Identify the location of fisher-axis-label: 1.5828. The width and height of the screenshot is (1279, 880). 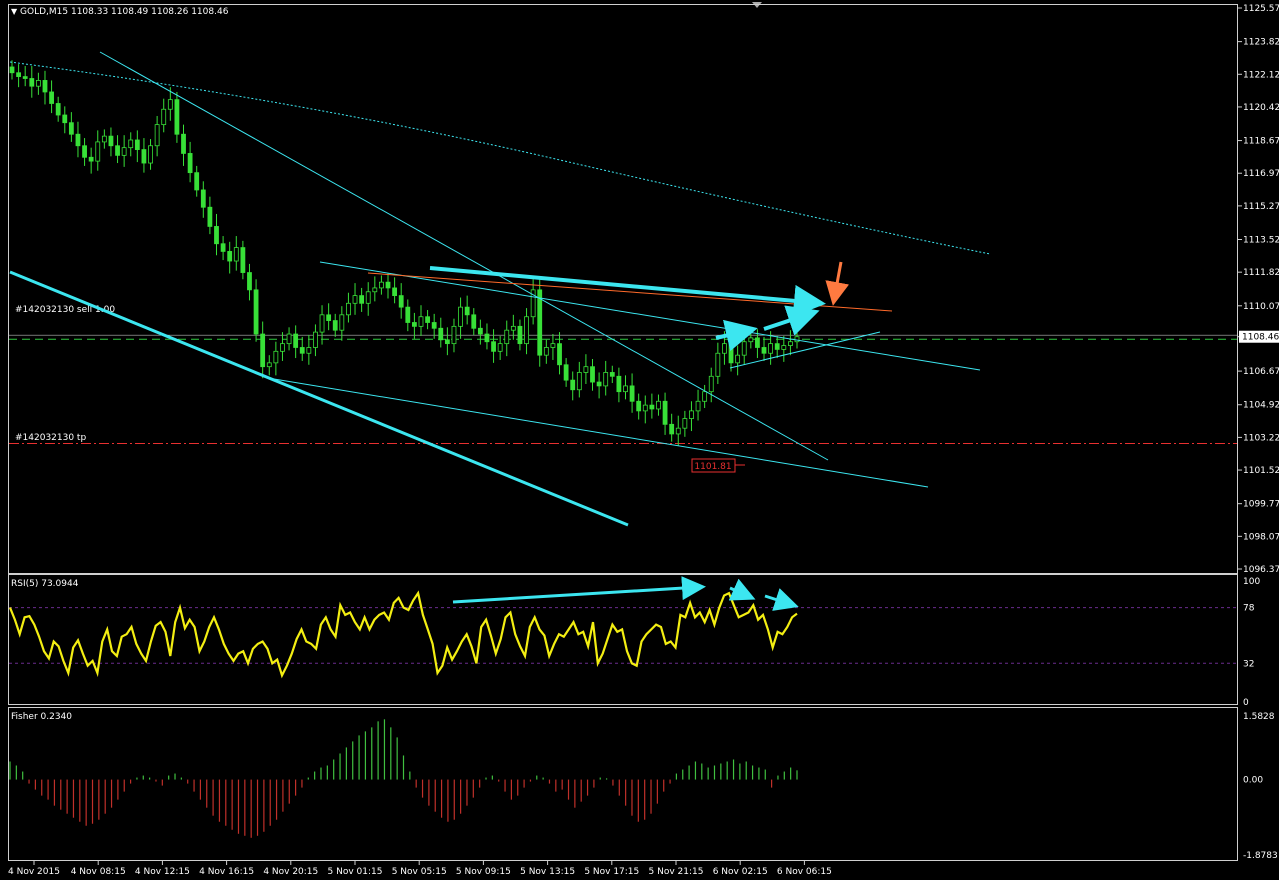
(1259, 717).